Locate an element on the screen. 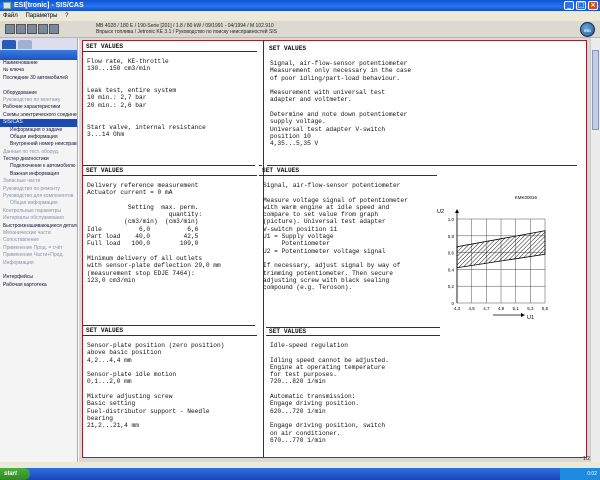 The image size is (600, 480). text-line: 4,2...4,4 mm is located at coordinates (109, 360).